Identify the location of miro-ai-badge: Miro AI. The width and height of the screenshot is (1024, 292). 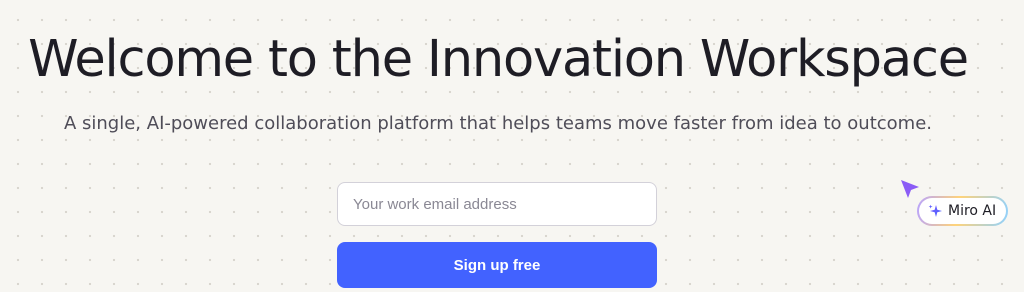
(963, 211).